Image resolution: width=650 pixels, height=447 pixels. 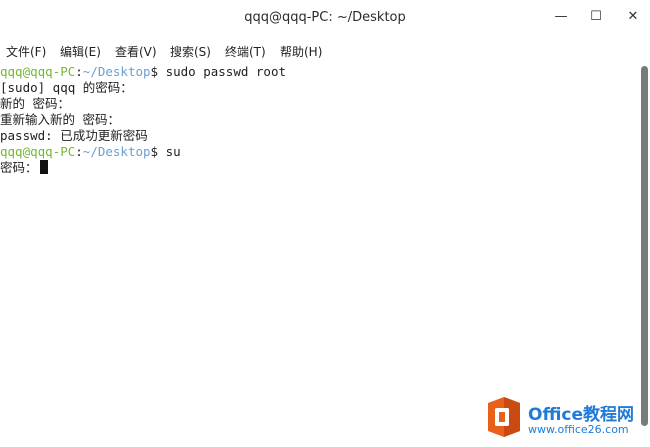 I want to click on office-logo-icon, so click(x=504, y=417).